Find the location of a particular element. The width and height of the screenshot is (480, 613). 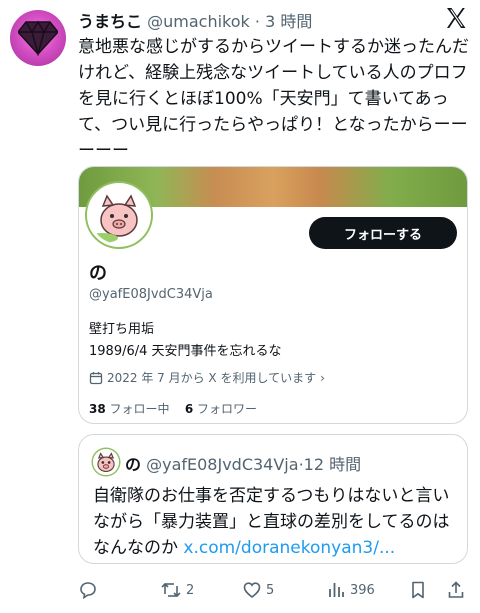

profile-handle: @yafE08JvdC34Vja is located at coordinates (151, 294).